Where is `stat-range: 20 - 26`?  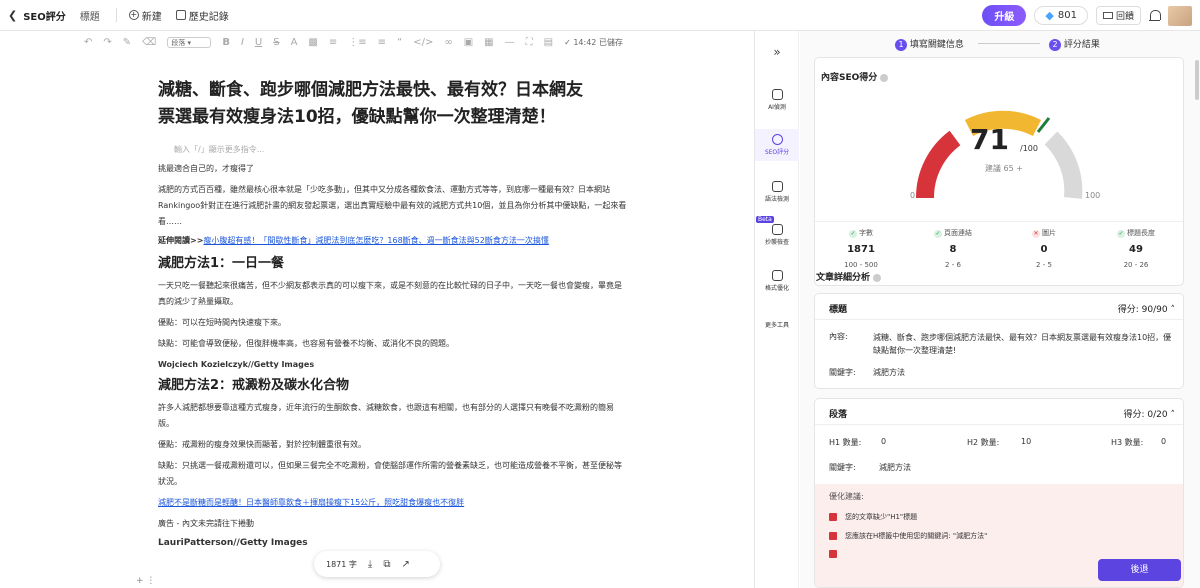 stat-range: 20 - 26 is located at coordinates (1136, 265).